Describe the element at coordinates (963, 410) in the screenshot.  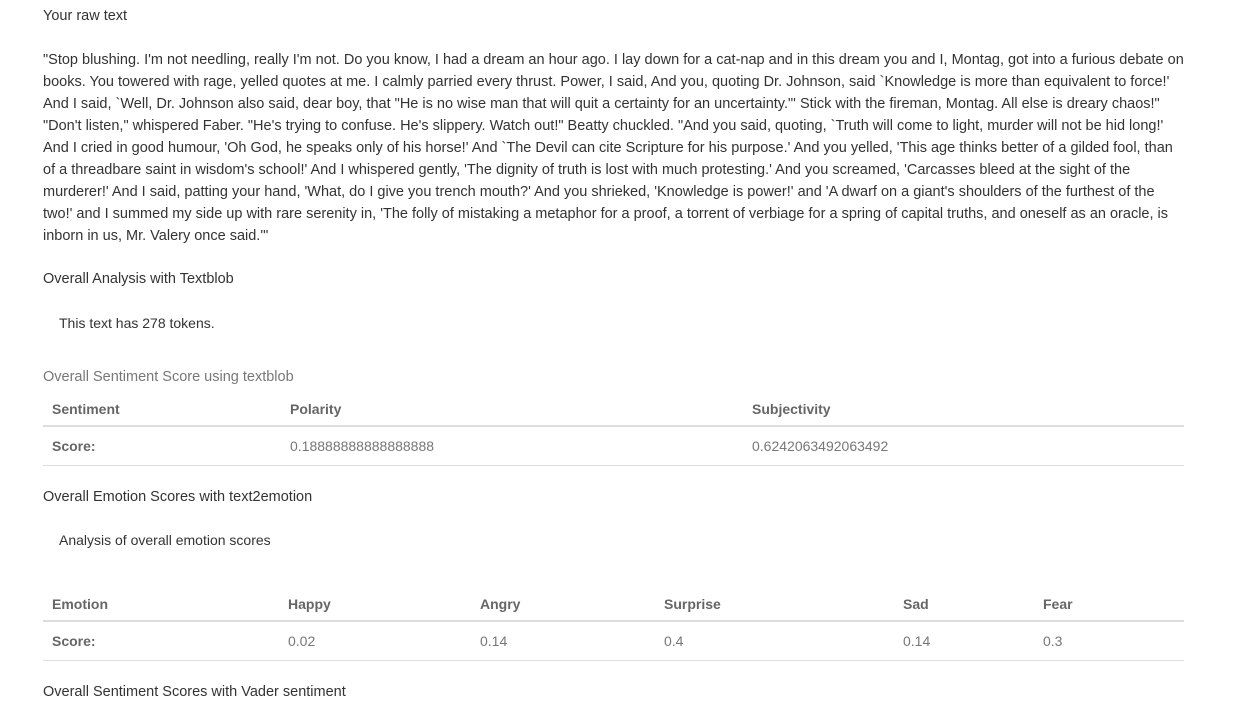
I see `header-subjectivity: Subjectivity` at that location.